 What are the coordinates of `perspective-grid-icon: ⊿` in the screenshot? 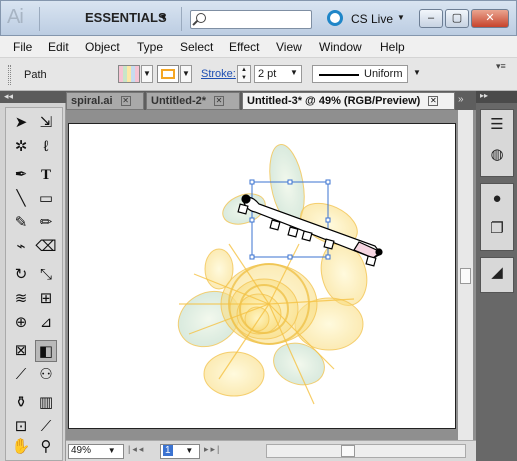 It's located at (46, 323).